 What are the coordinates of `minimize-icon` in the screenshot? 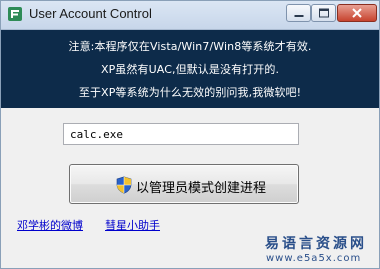 It's located at (298, 16).